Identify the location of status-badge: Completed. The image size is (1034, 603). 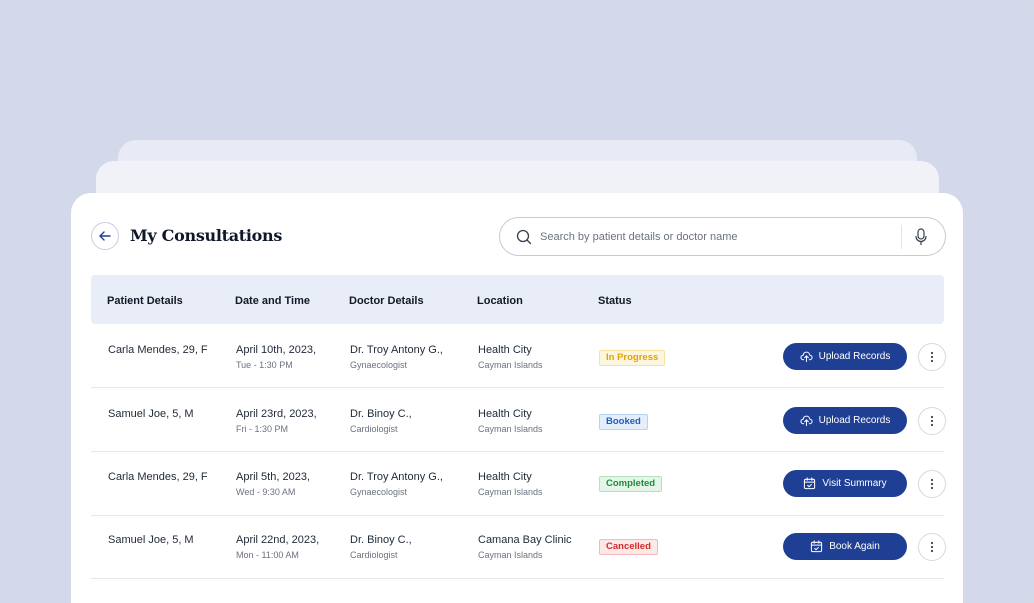
(631, 484).